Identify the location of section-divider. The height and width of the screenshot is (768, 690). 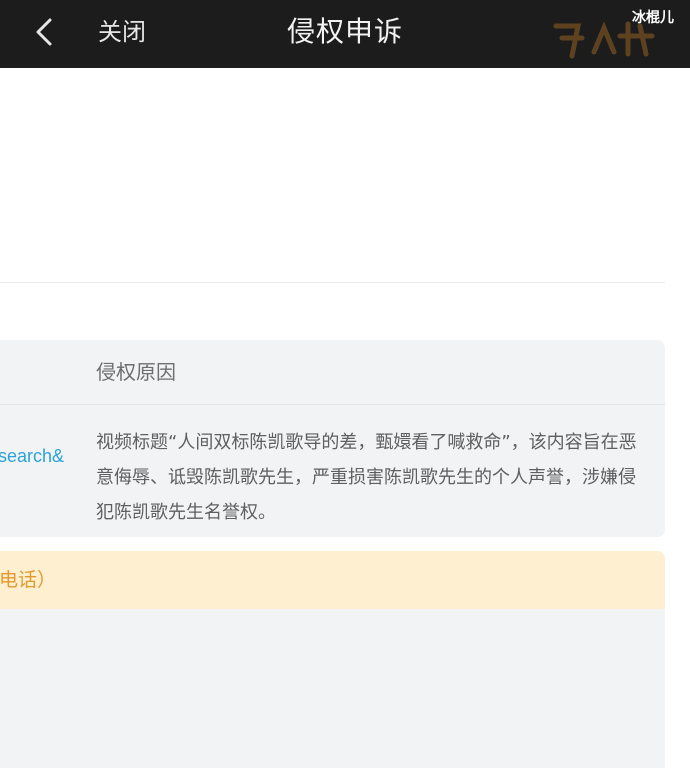
(332, 282).